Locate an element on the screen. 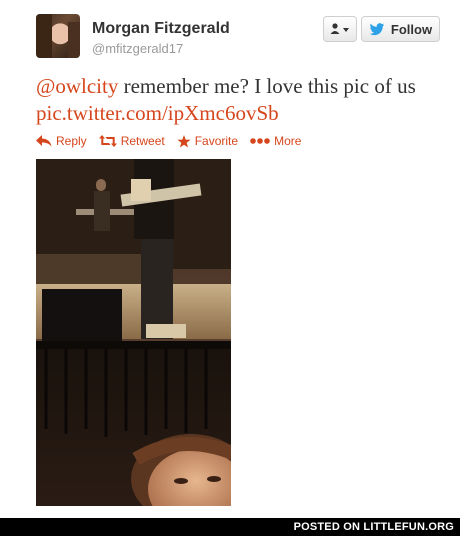 Image resolution: width=460 pixels, height=536 pixels. user-actions-button is located at coordinates (340, 29).